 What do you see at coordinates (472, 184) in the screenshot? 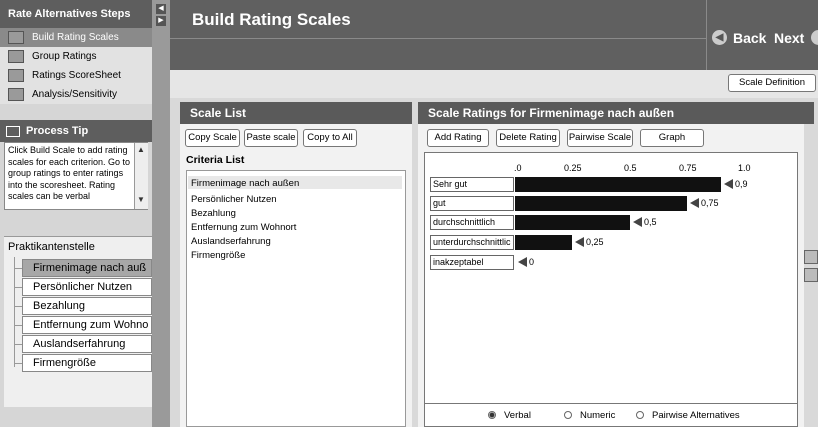
I see `rating-label: Sehr gut` at bounding box center [472, 184].